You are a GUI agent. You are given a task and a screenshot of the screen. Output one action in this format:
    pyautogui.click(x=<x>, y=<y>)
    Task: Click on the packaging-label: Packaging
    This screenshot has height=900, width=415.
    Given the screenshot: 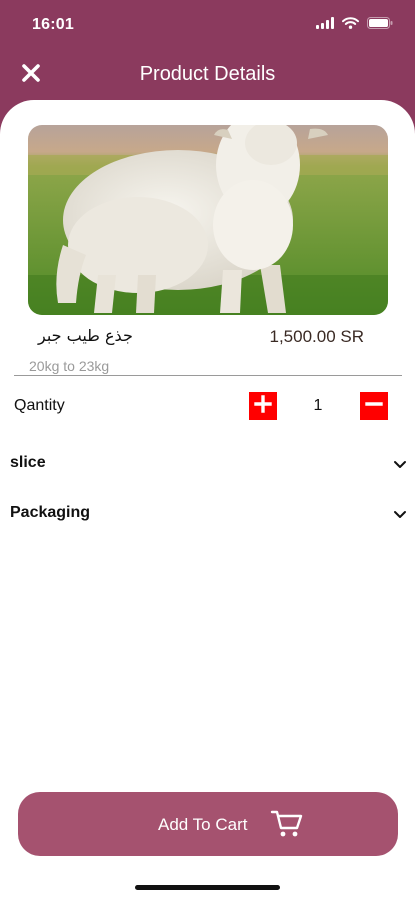 What is the action you would take?
    pyautogui.click(x=50, y=512)
    